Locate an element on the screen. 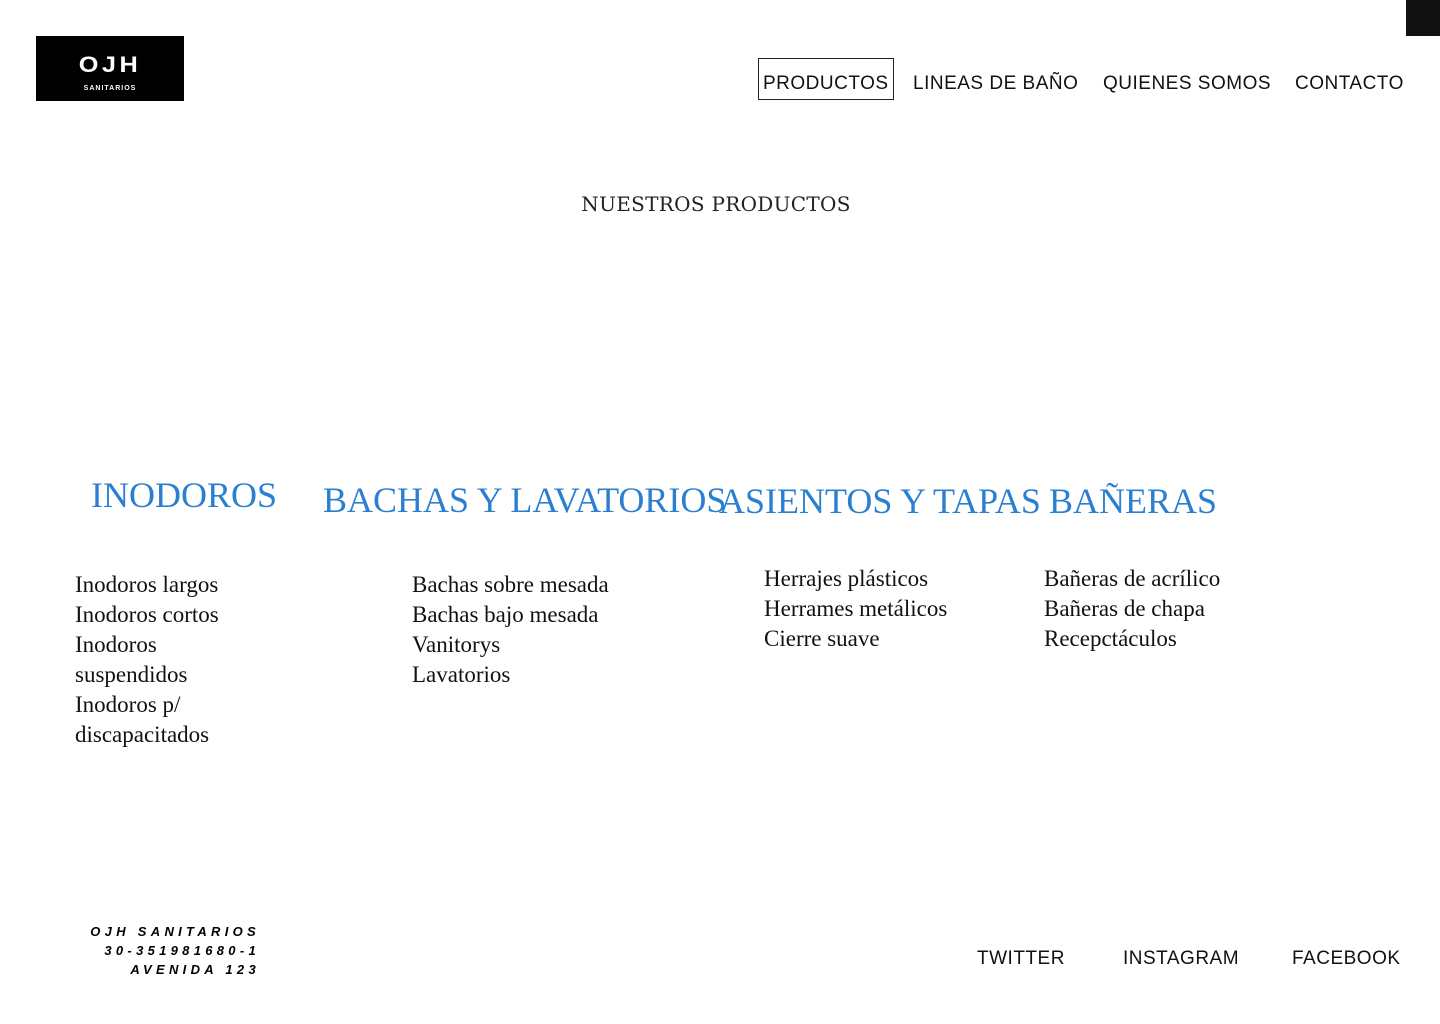 Image resolution: width=1440 pixels, height=1024 pixels. logo-tagline: SANITARIOS is located at coordinates (110, 88).